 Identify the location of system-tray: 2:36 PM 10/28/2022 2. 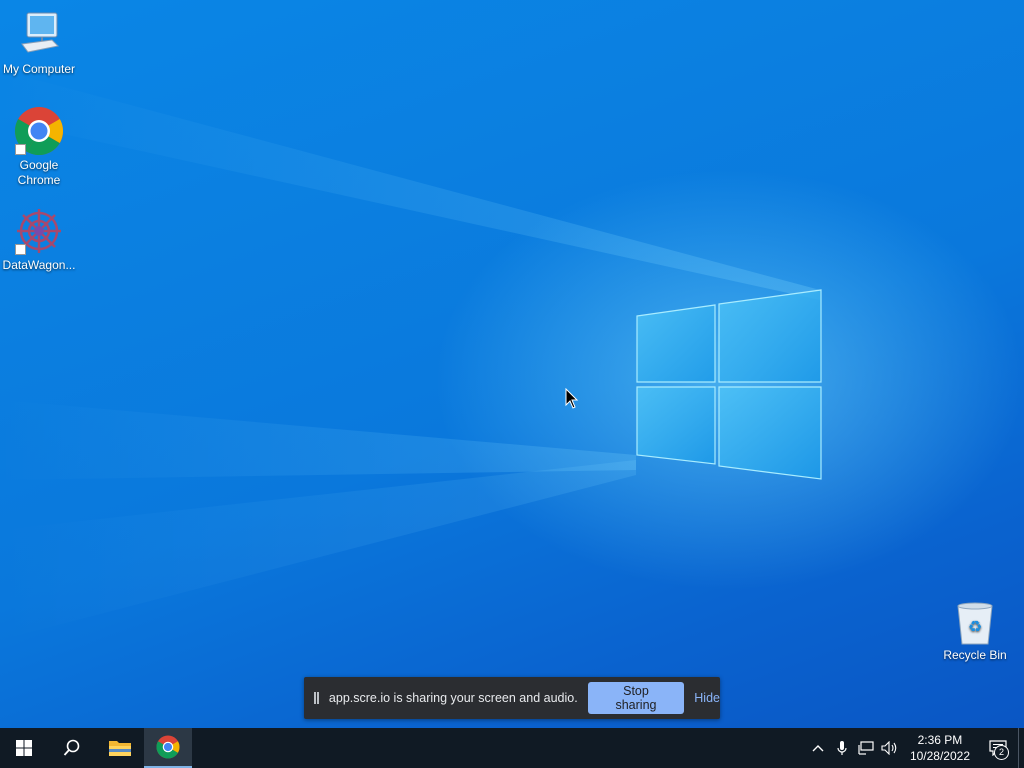
(915, 748).